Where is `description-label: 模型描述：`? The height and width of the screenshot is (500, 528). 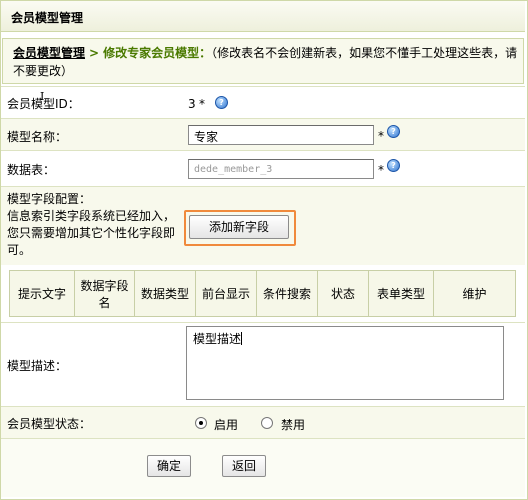
description-label: 模型描述： is located at coordinates (37, 366).